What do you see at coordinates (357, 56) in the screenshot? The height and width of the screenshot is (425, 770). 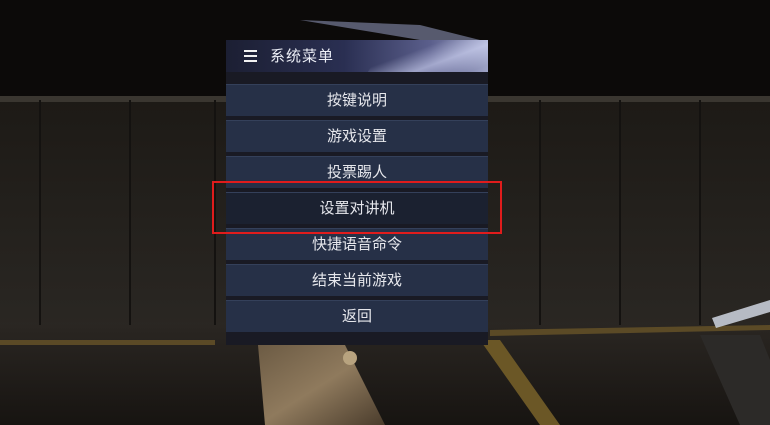 I see `menu-header: 系统菜单` at bounding box center [357, 56].